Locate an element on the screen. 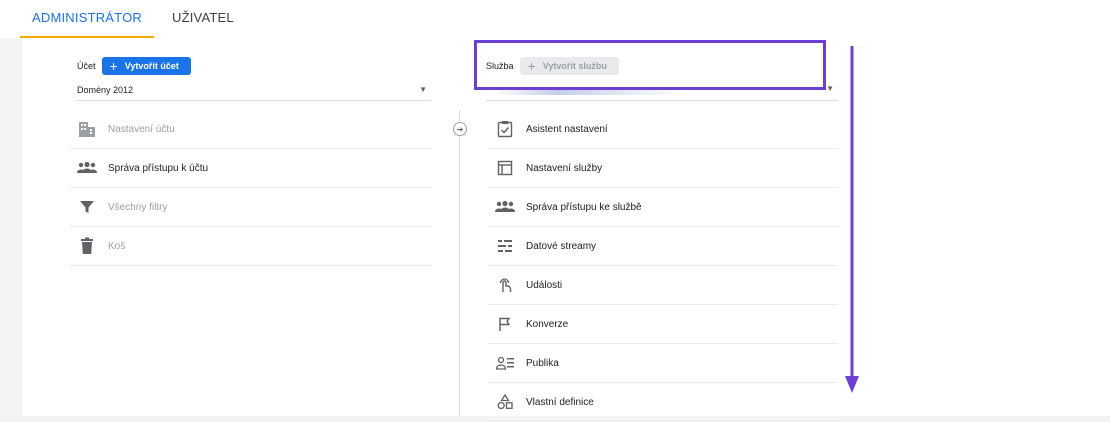 This screenshot has width=1110, height=422. menu-item-label: Nastavení služby is located at coordinates (564, 168).